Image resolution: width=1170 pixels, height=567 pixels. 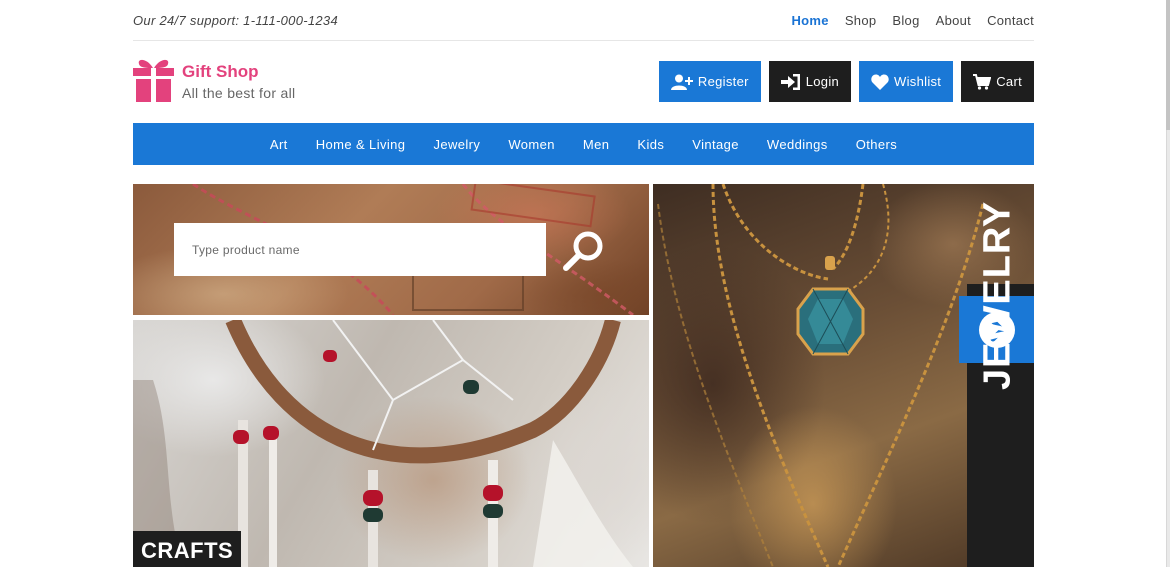 I want to click on scrollbar-thumb, so click(x=1168, y=65).